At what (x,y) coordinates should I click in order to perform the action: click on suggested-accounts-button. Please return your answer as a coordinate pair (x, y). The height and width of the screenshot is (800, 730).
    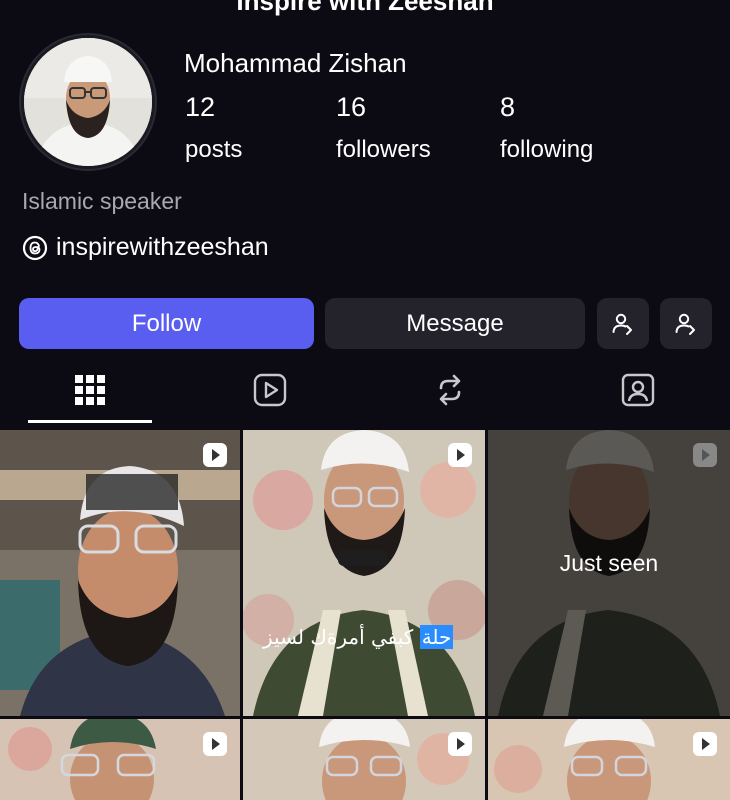
    Looking at the image, I should click on (623, 323).